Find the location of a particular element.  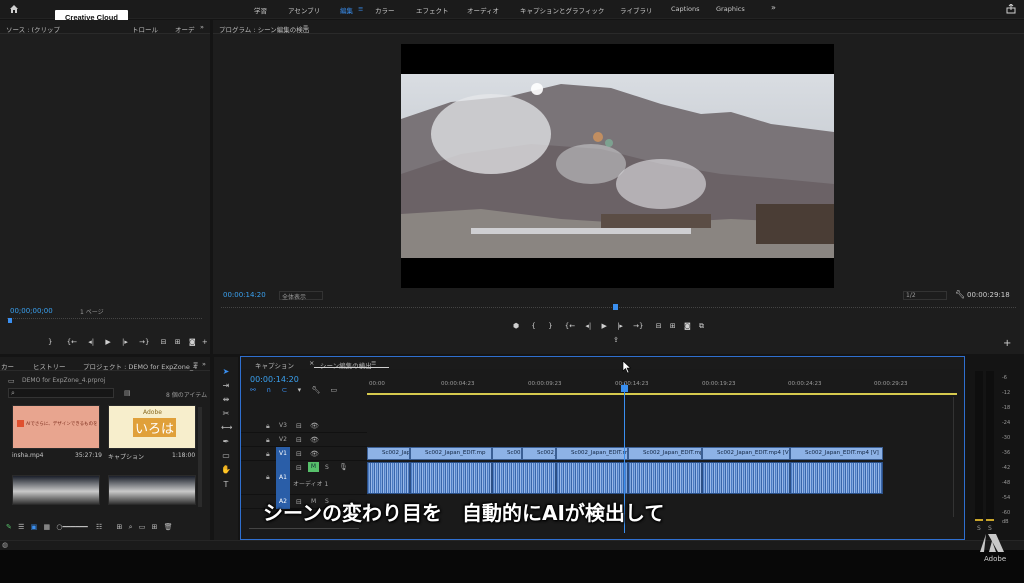

captions-track-icon: ▭ is located at coordinates (333, 390).